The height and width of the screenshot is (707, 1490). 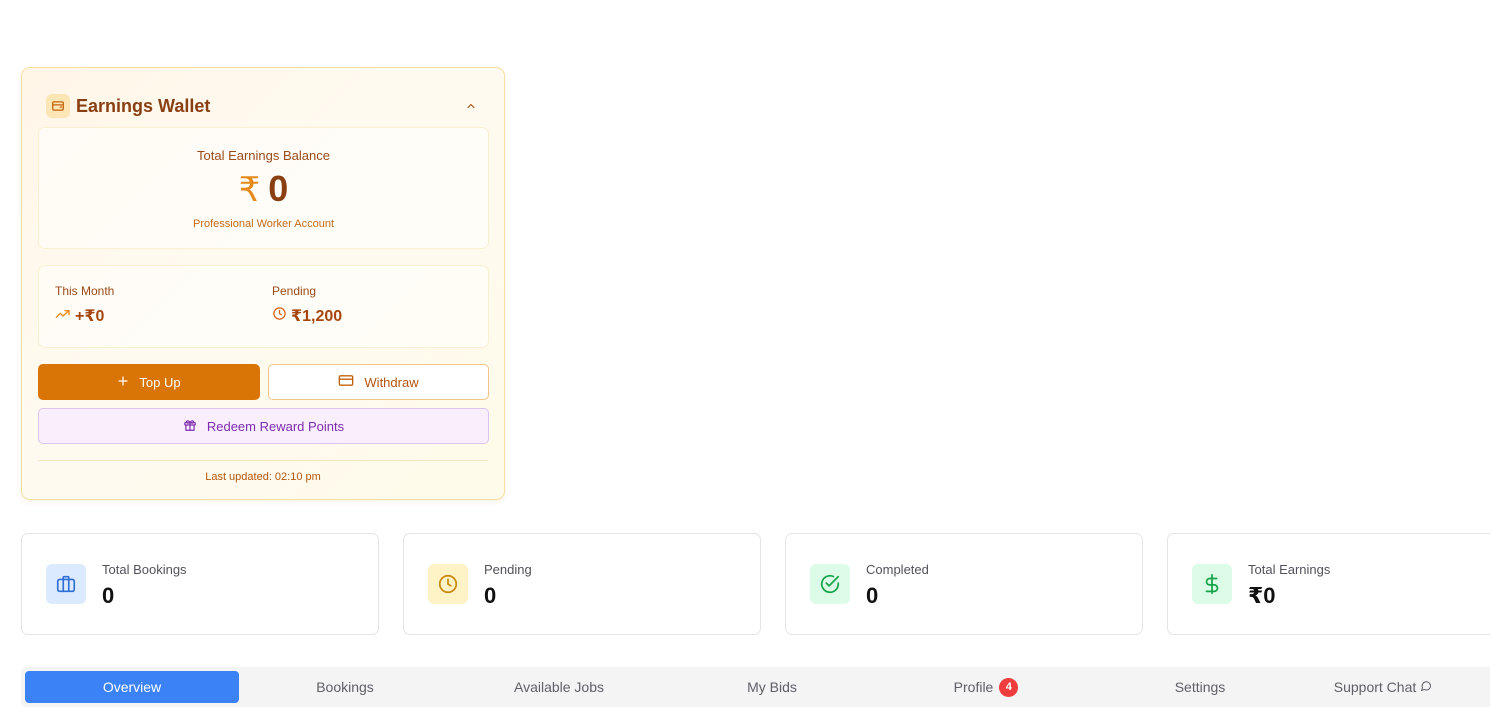 What do you see at coordinates (1009, 687) in the screenshot?
I see `notification-badge: 4` at bounding box center [1009, 687].